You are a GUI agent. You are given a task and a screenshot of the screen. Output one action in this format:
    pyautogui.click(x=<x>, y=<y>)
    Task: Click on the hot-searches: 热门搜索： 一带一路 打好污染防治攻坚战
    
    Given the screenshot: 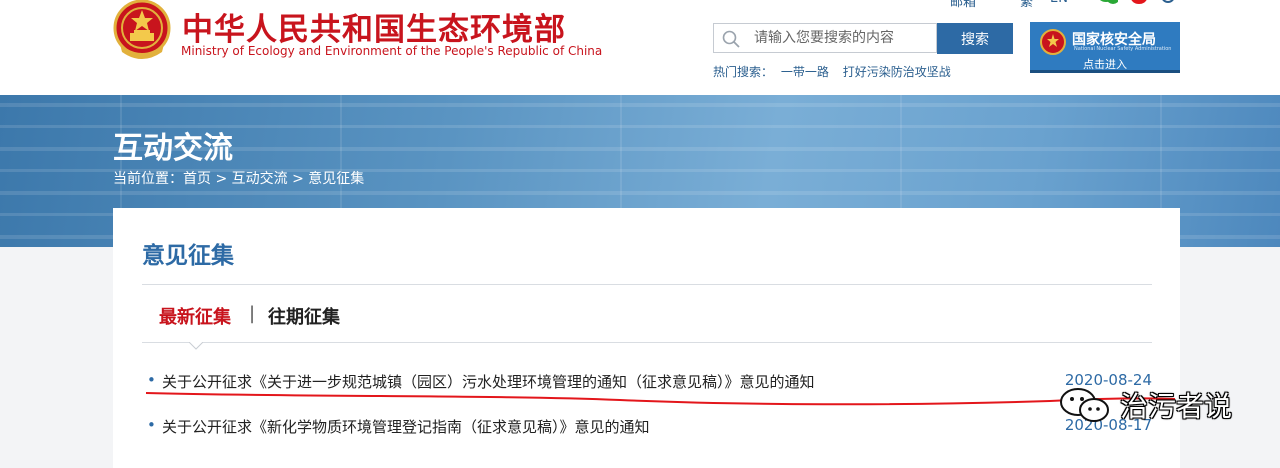 What is the action you would take?
    pyautogui.click(x=837, y=71)
    